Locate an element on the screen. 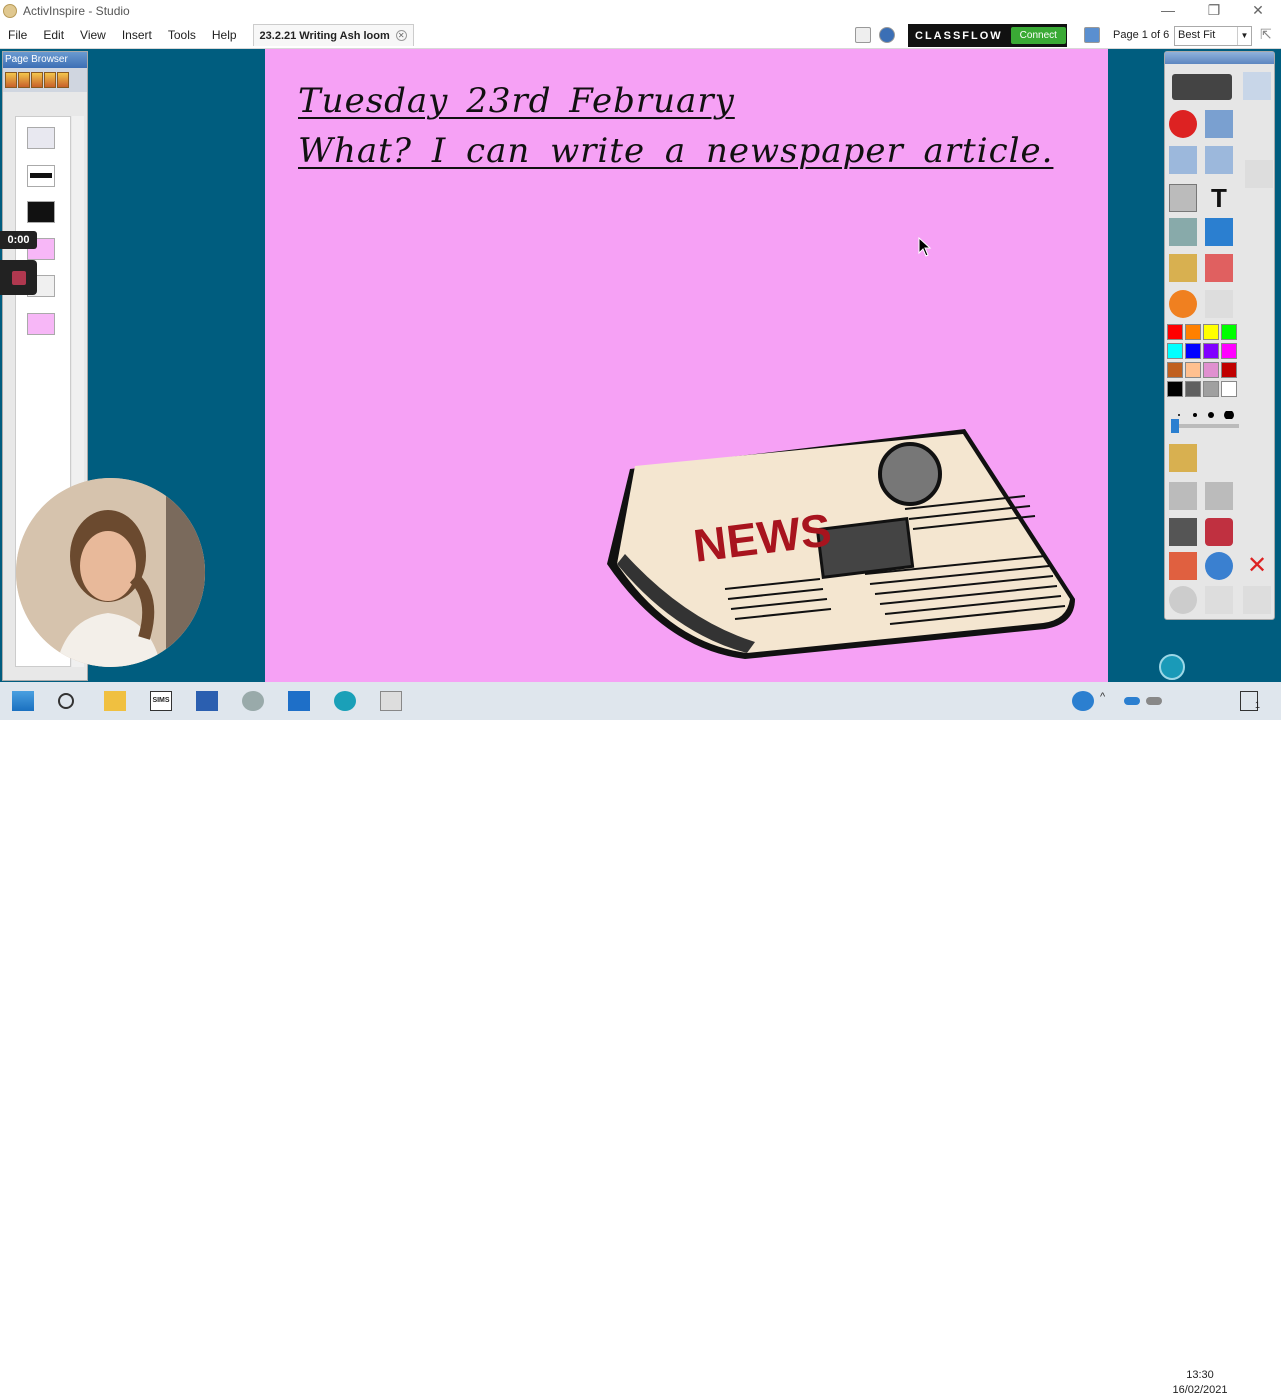  undo-icon is located at coordinates (1183, 496).